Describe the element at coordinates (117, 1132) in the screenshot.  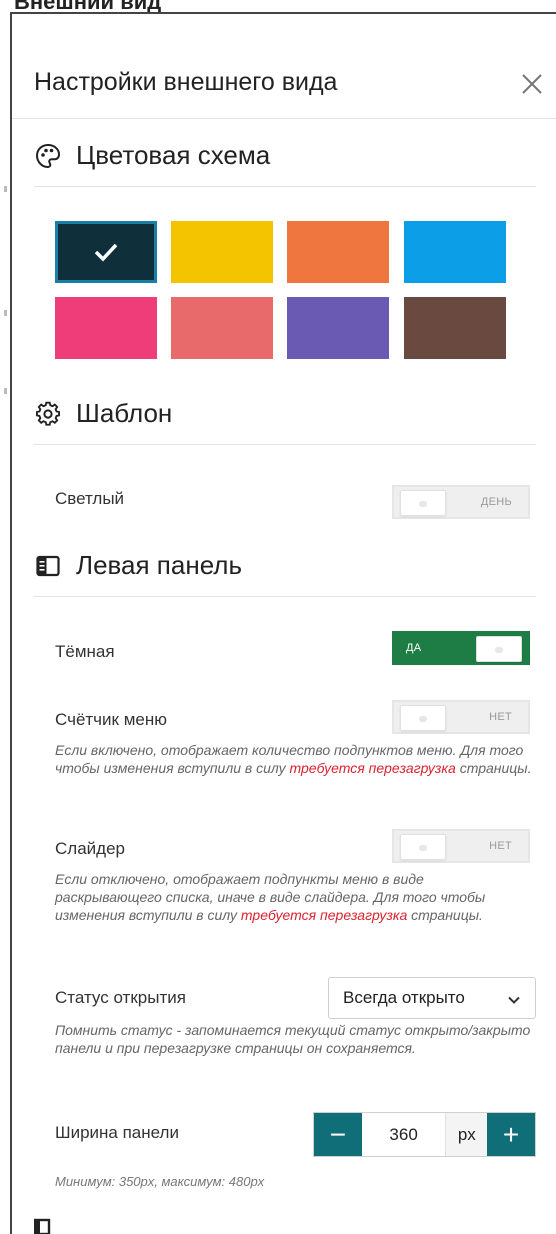
I see `panel-width-label: Ширина панели` at that location.